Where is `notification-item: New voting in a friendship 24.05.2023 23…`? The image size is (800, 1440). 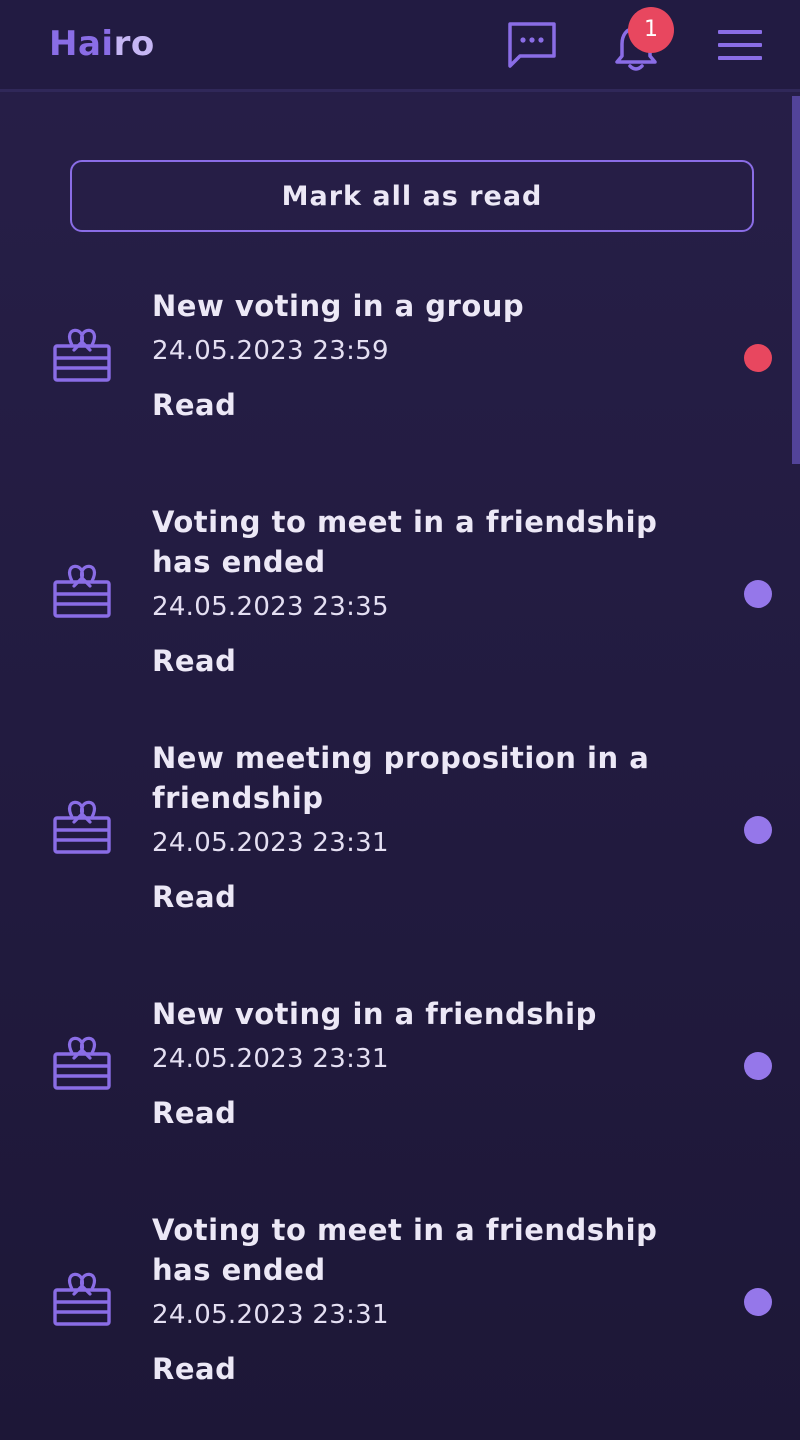 notification-item: New voting in a friendship 24.05.2023 23… is located at coordinates (400, 1073).